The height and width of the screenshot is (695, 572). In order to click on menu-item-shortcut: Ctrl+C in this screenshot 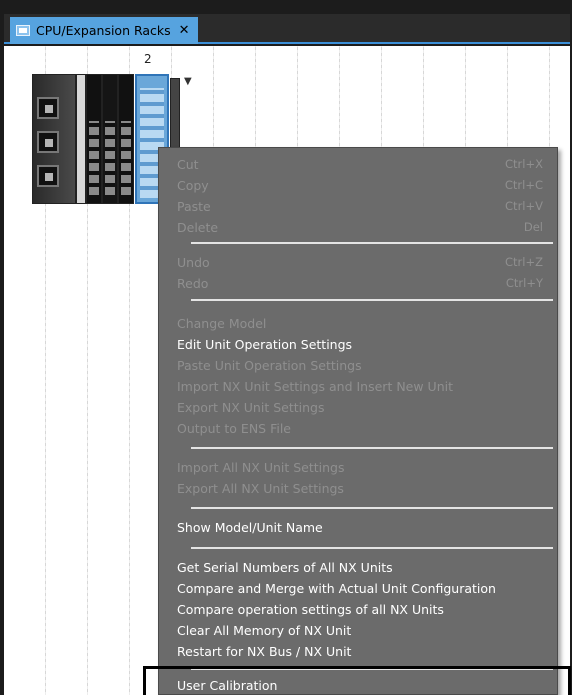, I will do `click(523, 185)`.